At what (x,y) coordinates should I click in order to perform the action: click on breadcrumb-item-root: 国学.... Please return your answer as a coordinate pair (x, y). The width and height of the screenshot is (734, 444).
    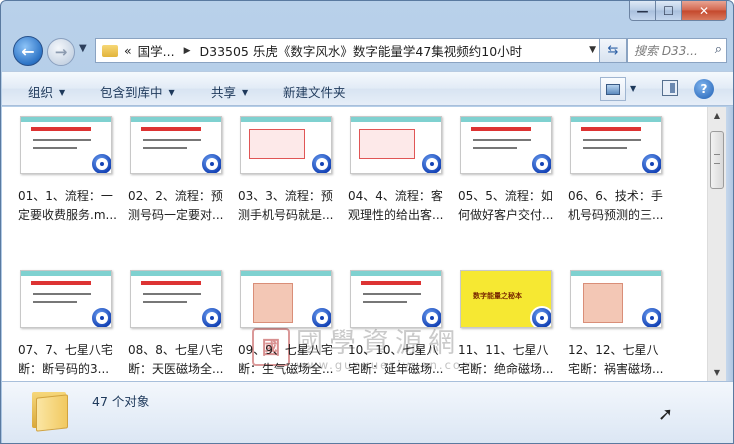
    Looking at the image, I should click on (156, 50).